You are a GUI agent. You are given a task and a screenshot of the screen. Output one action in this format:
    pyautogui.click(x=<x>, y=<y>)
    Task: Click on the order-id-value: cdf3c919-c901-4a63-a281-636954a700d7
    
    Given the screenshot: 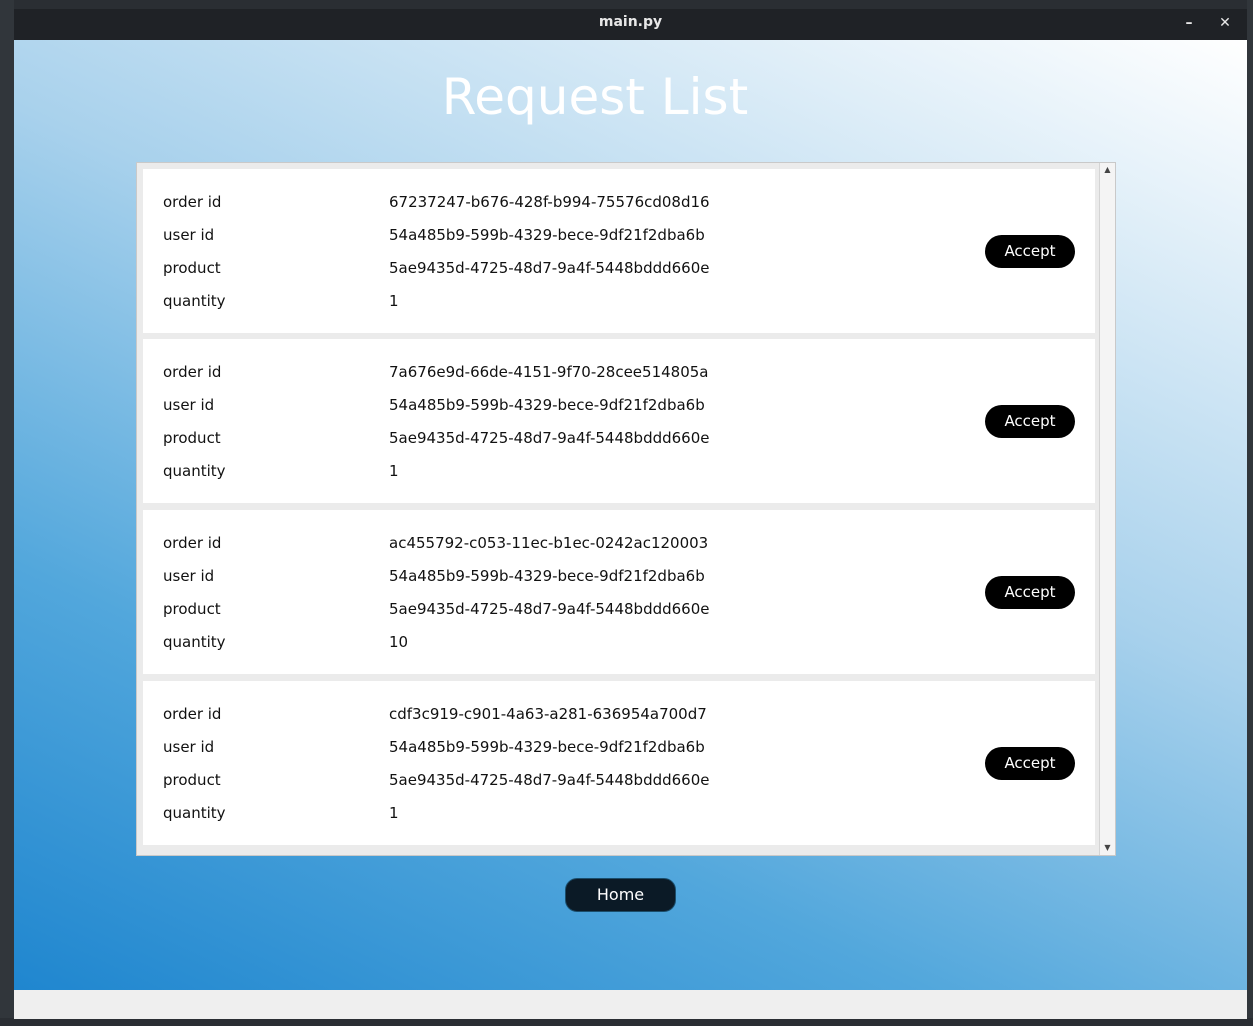 What is the action you would take?
    pyautogui.click(x=548, y=714)
    